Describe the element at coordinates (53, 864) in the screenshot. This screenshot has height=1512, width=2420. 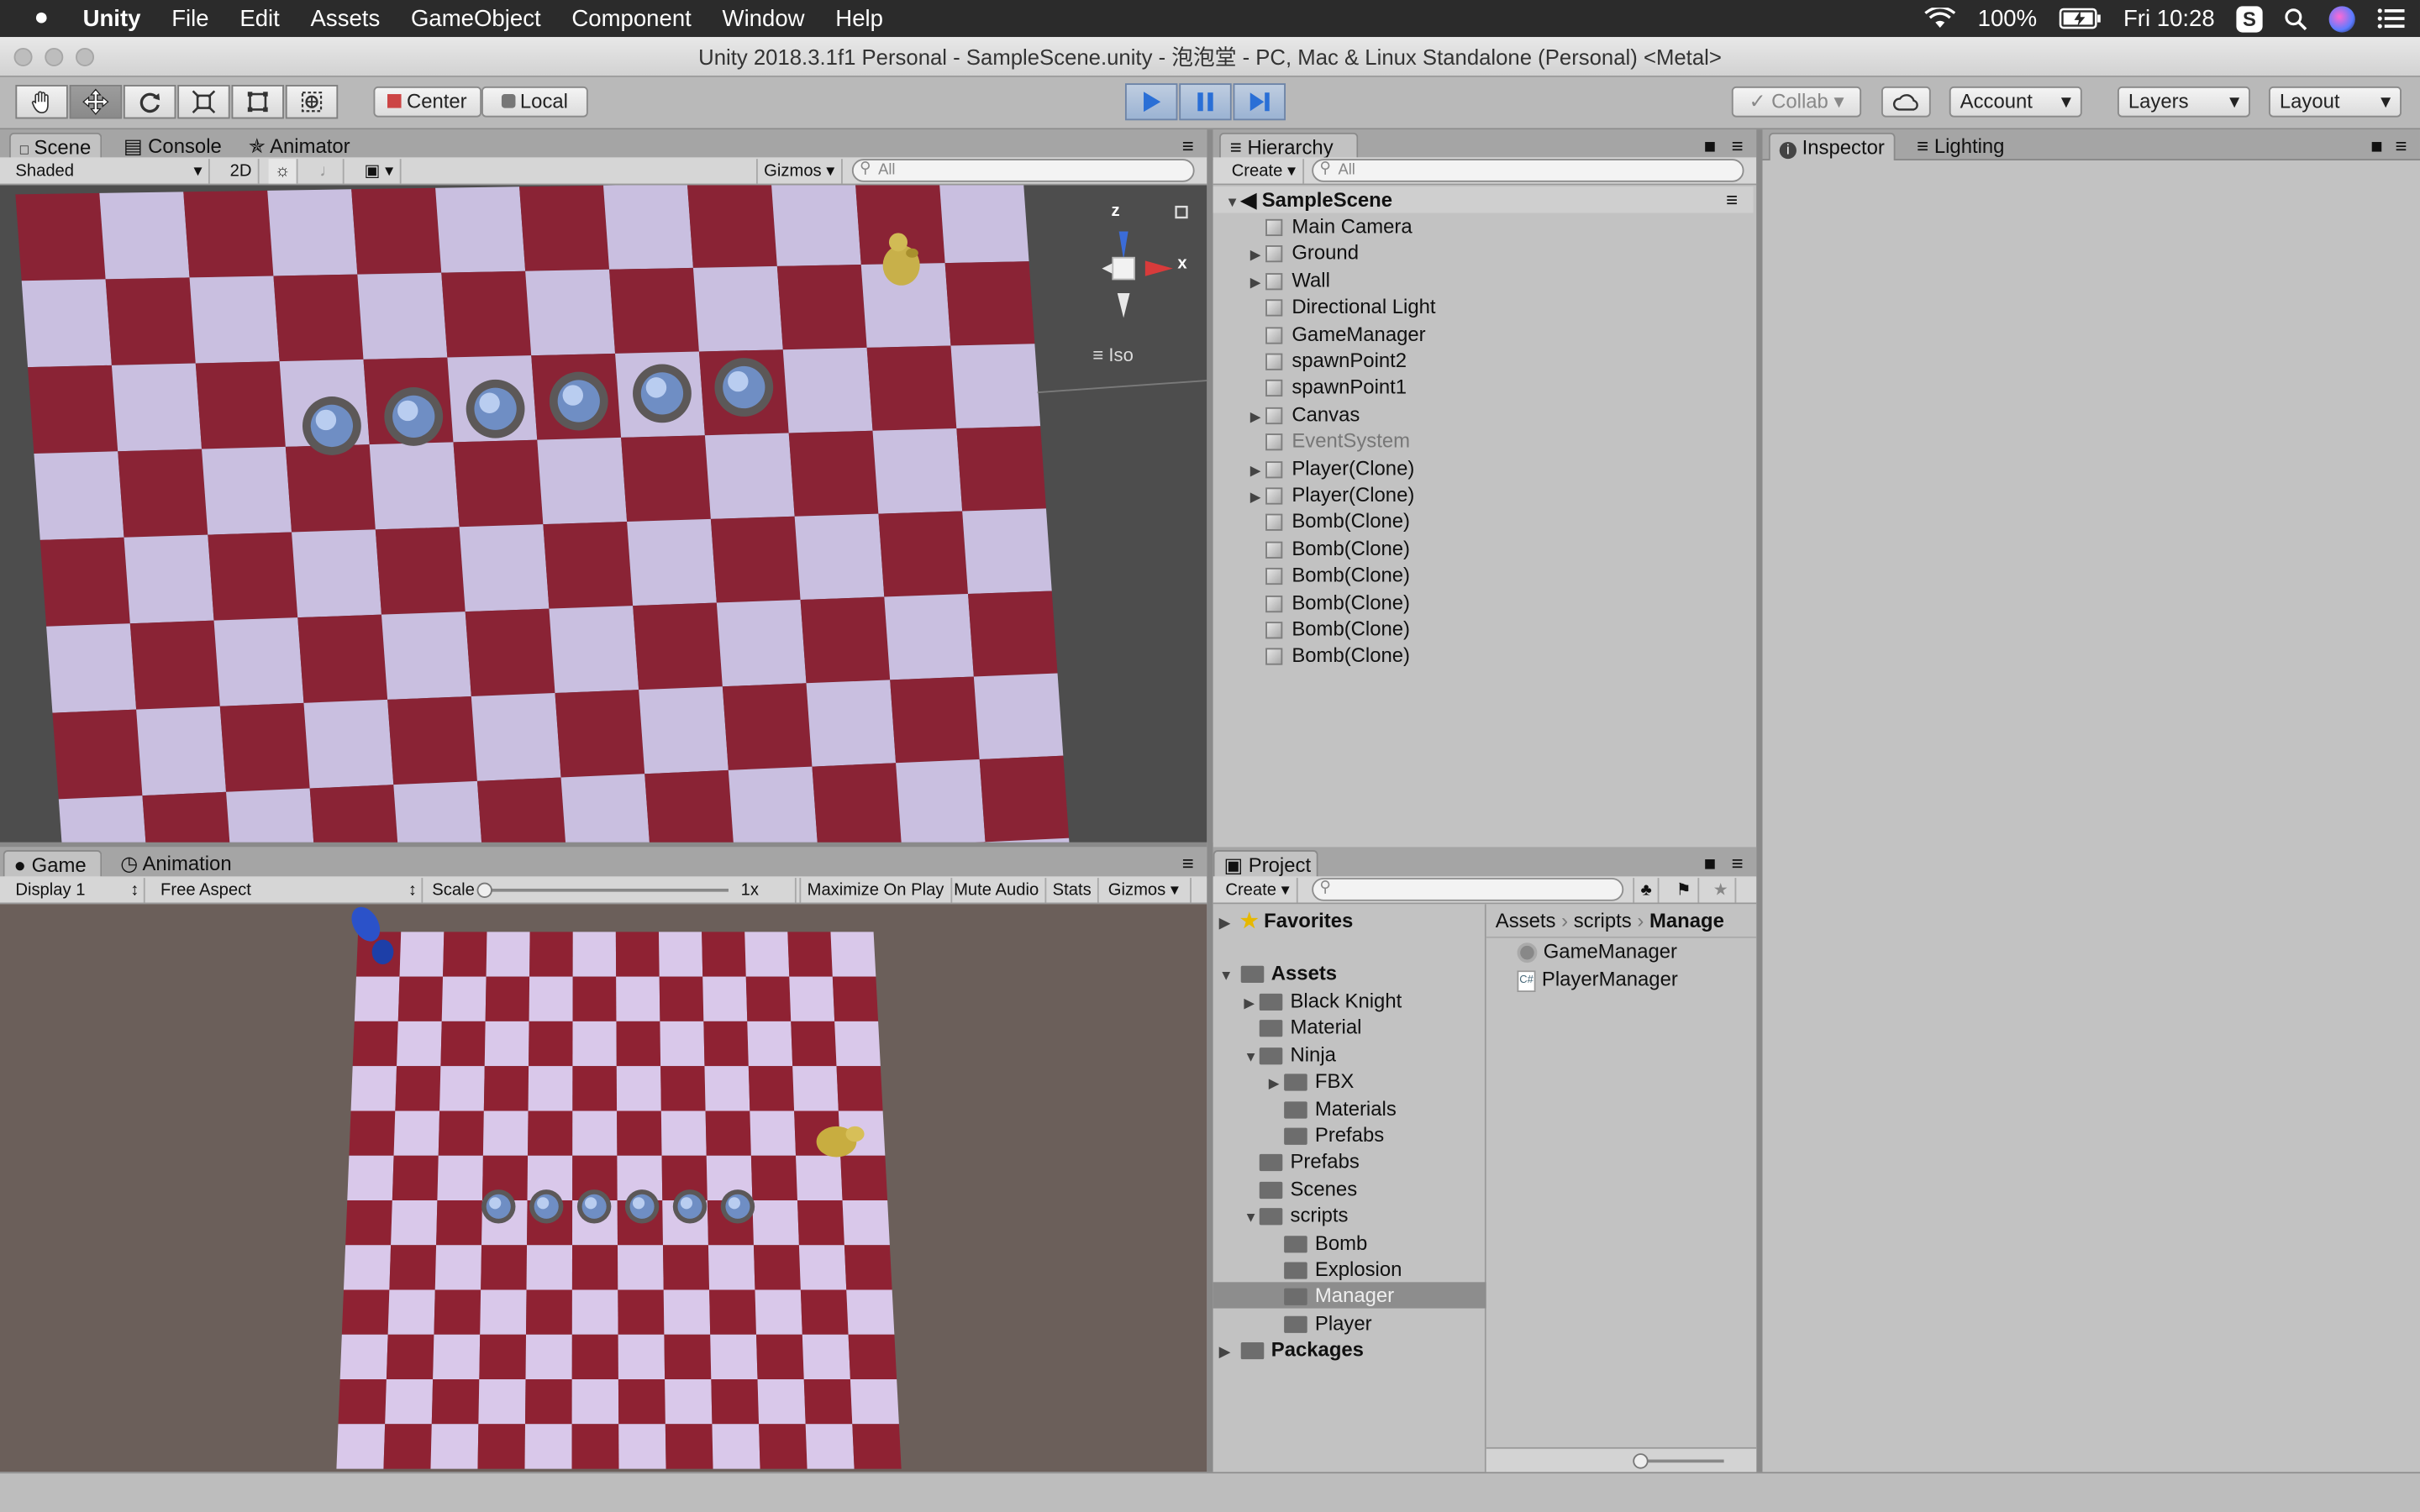
I see `tab-game: ● Game` at that location.